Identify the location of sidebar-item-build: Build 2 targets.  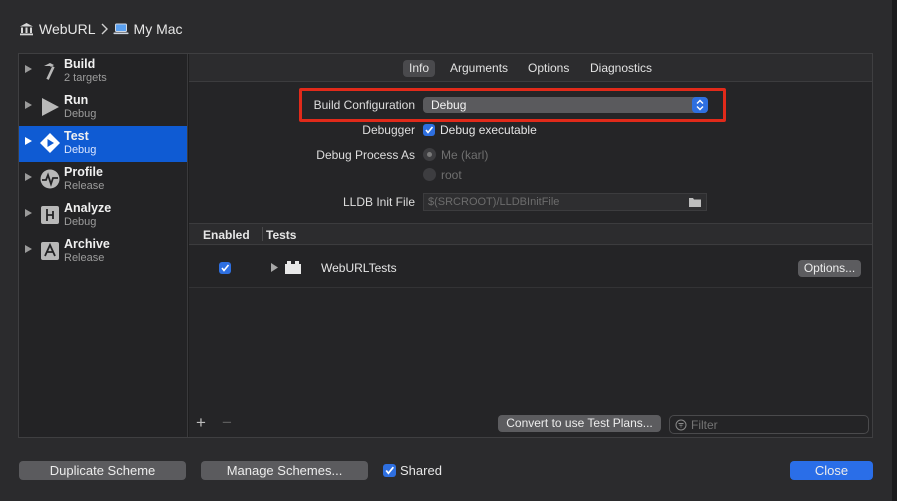
(103, 72).